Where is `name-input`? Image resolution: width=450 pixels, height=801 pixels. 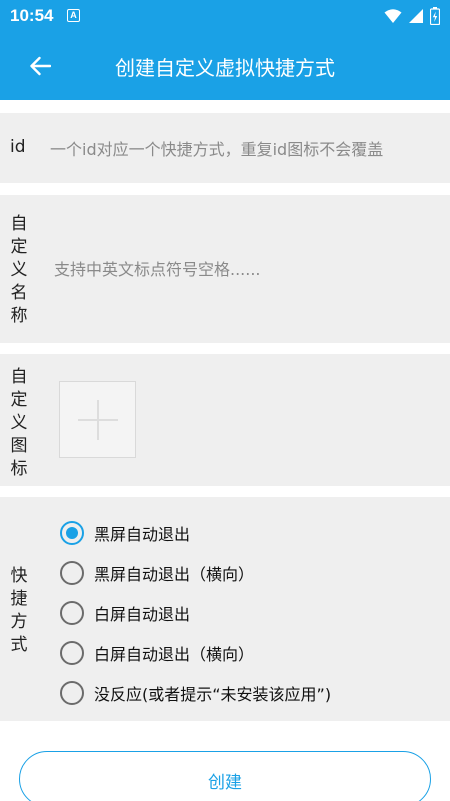
name-input is located at coordinates (247, 269).